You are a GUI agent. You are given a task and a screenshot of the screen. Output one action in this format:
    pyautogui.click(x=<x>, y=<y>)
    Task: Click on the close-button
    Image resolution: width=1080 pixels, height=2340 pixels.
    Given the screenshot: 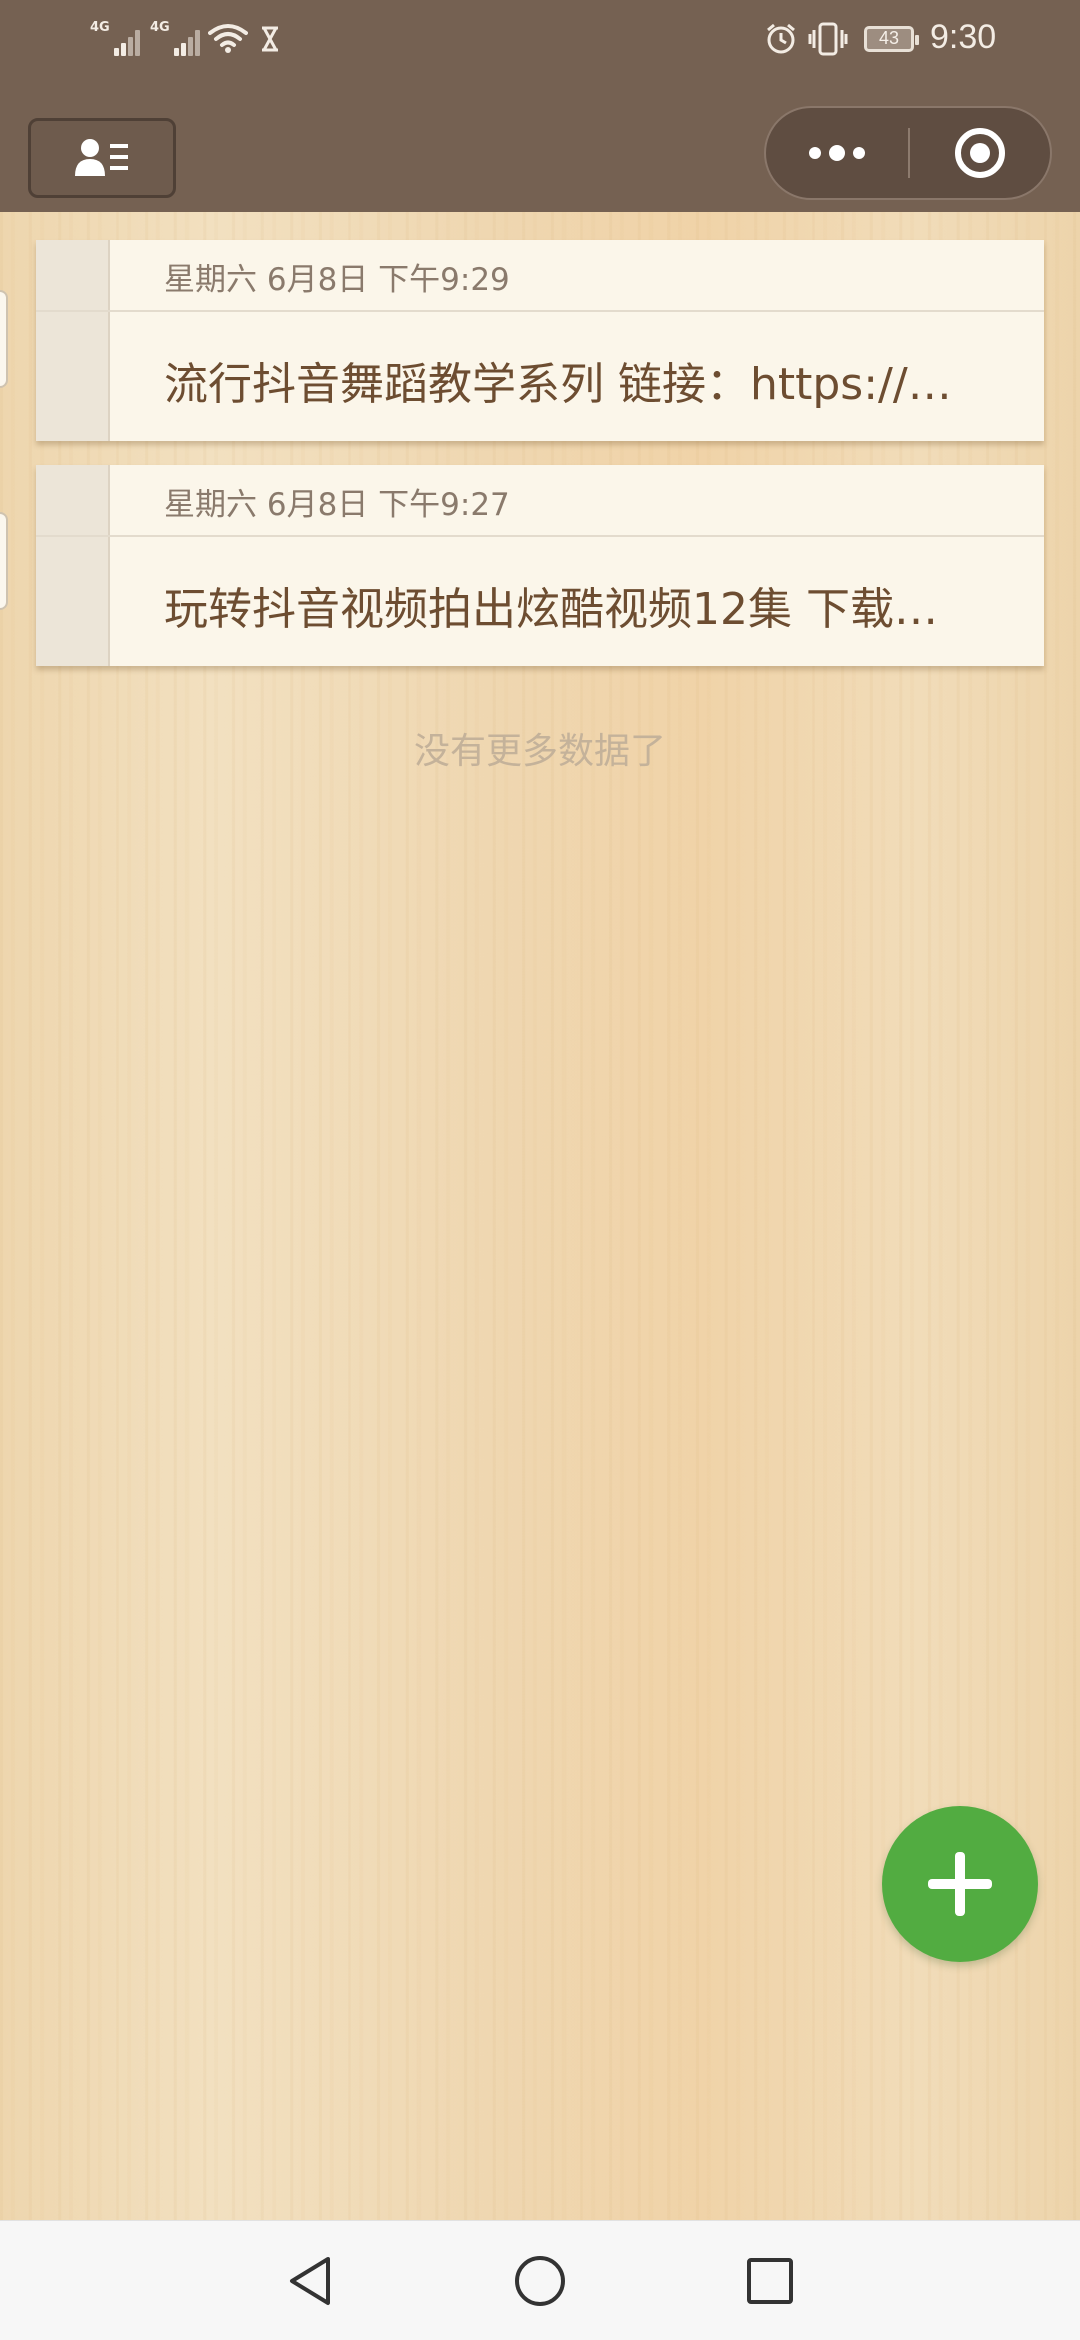 What is the action you would take?
    pyautogui.click(x=980, y=153)
    